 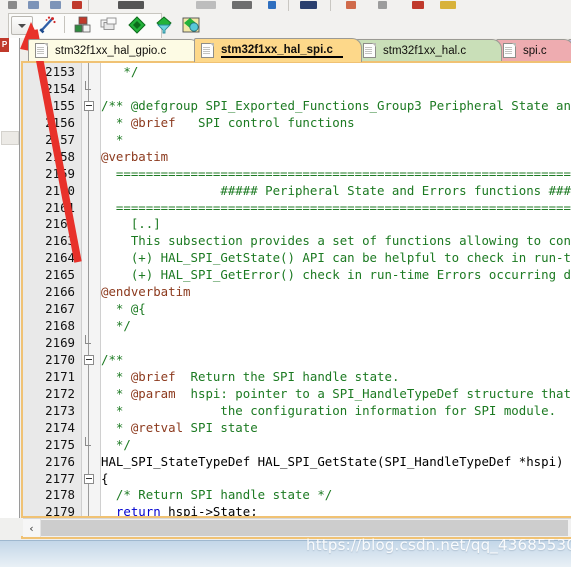 What do you see at coordinates (138, 510) in the screenshot?
I see `code-token: return` at bounding box center [138, 510].